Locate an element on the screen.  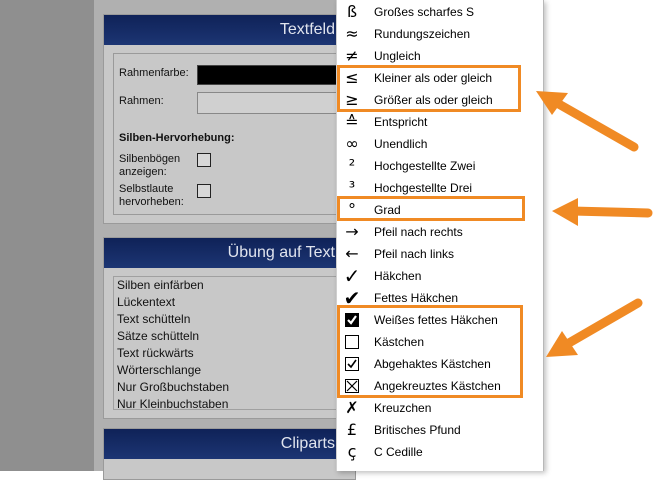
menu-item-label: Pfeil nach rechts is located at coordinates (418, 232).